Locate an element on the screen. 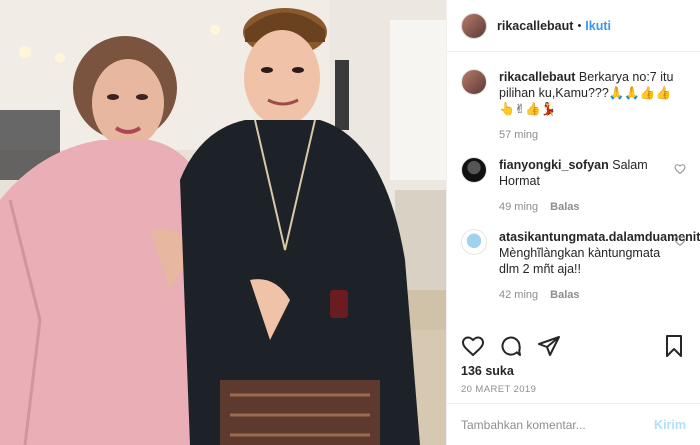  likes-count: 136 suka is located at coordinates (487, 371).